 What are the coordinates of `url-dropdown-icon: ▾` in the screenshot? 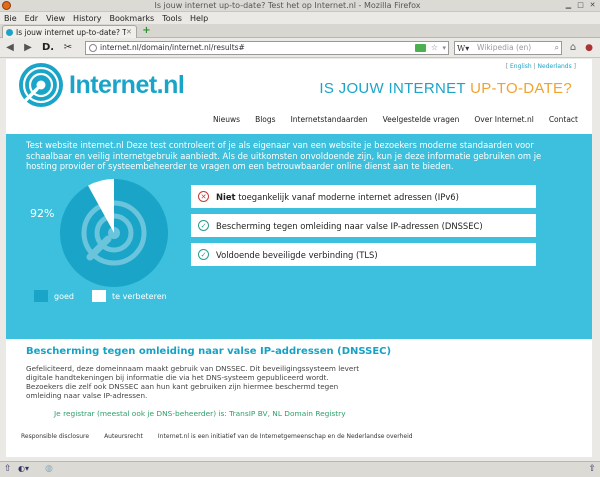 It's located at (444, 48).